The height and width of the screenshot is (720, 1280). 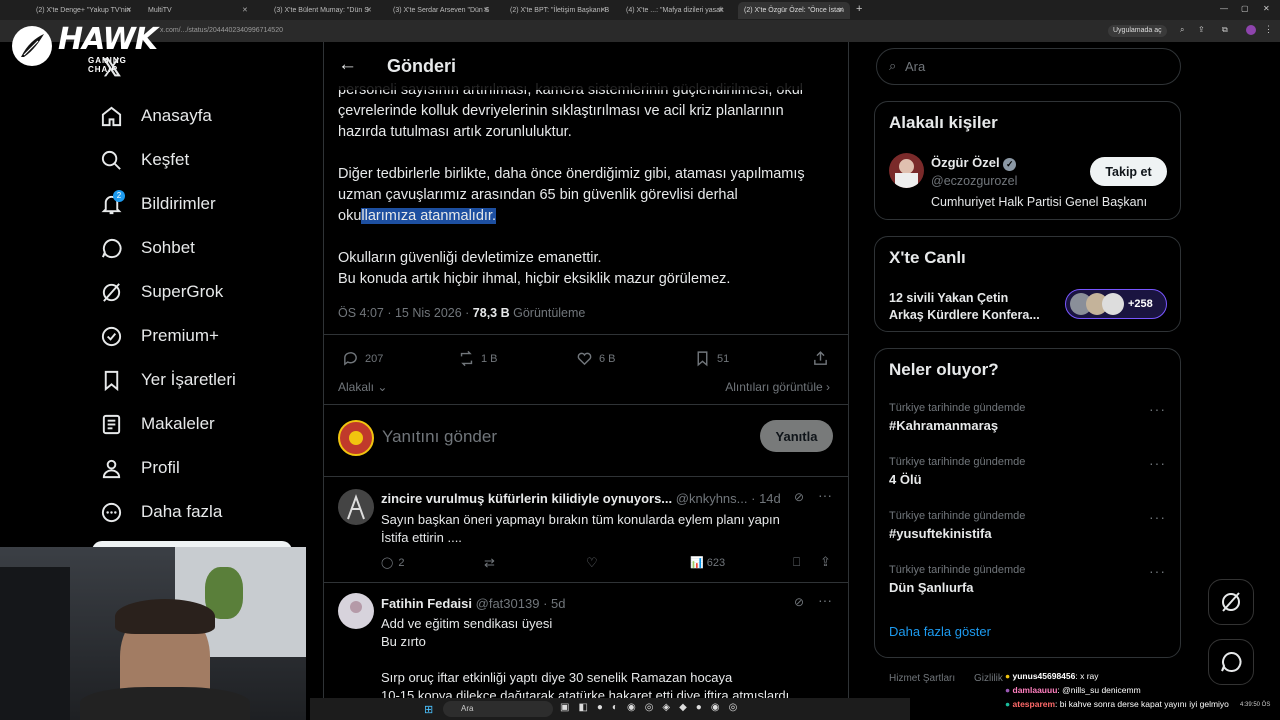 I want to click on bookmark-action: 51, so click(x=711, y=358).